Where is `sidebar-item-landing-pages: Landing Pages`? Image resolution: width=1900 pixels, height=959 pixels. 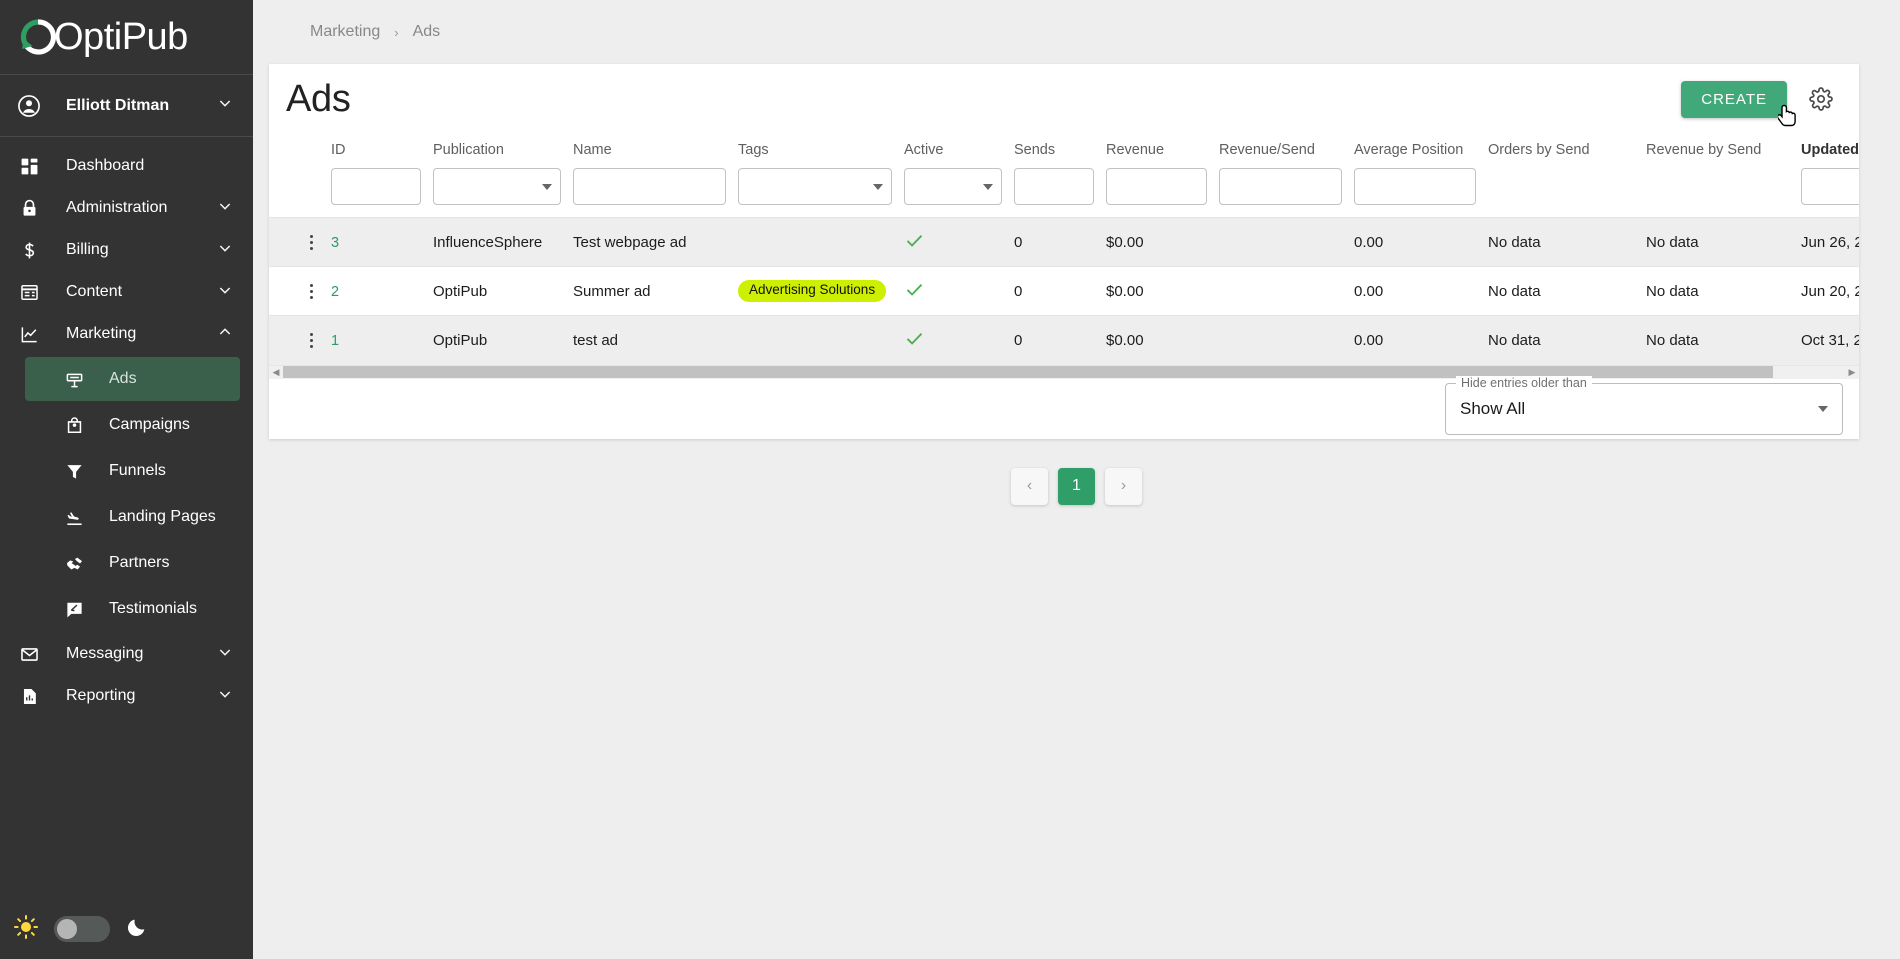 sidebar-item-landing-pages: Landing Pages is located at coordinates (132, 517).